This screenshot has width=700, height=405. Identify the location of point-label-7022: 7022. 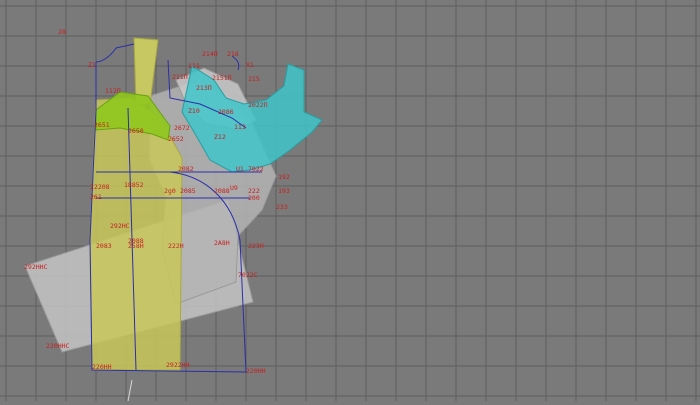
(256, 169).